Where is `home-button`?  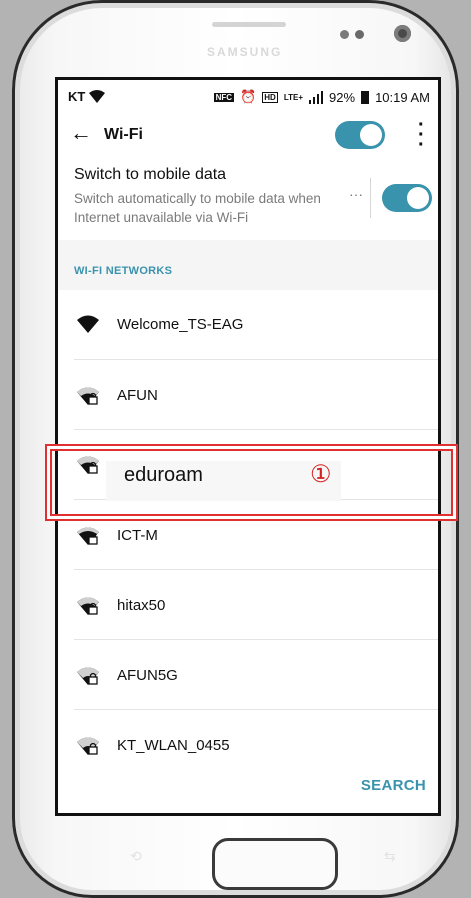
home-button is located at coordinates (275, 864).